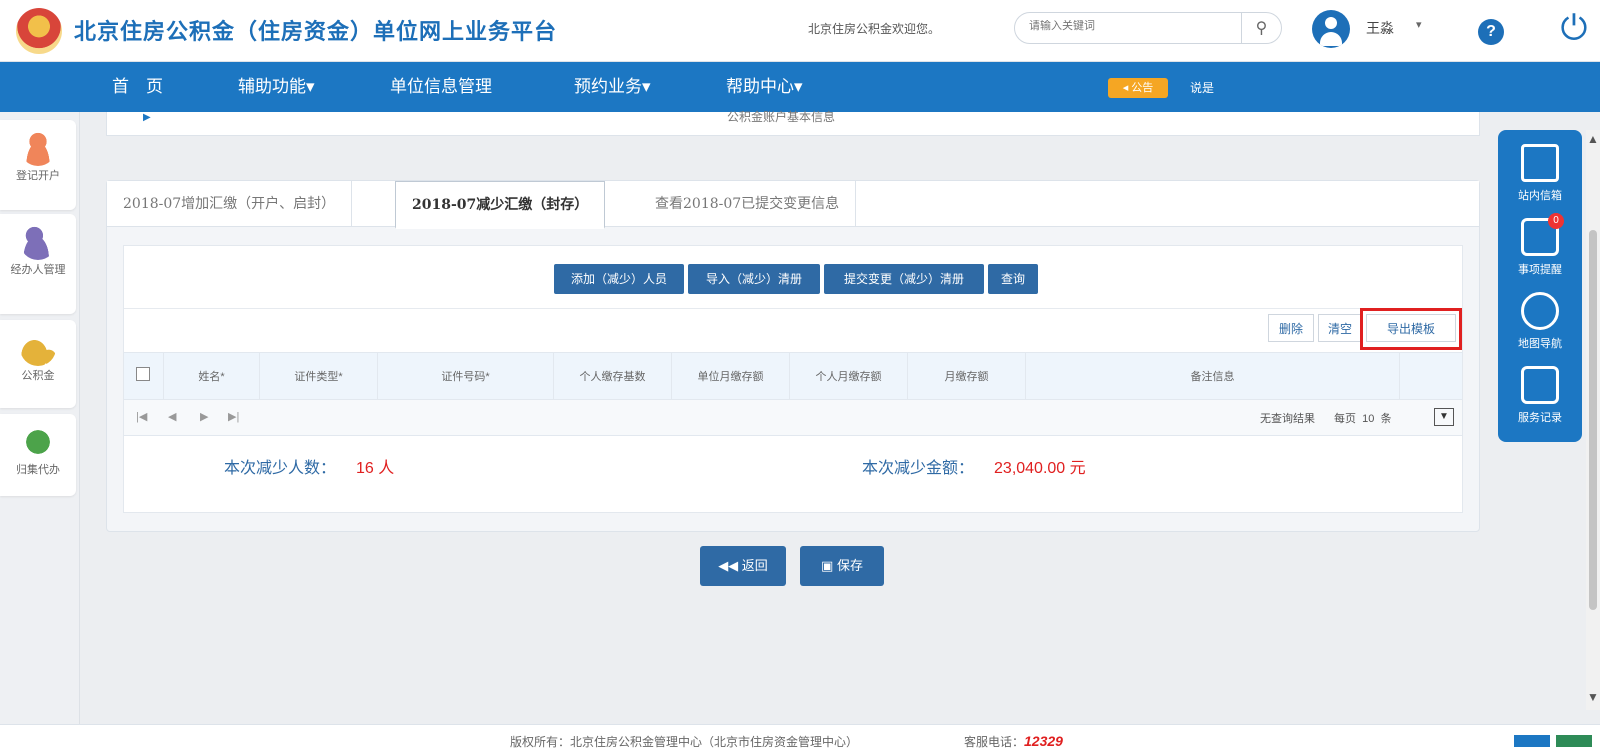  I want to click on add-person-button: 添加（减少）人员, so click(619, 279).